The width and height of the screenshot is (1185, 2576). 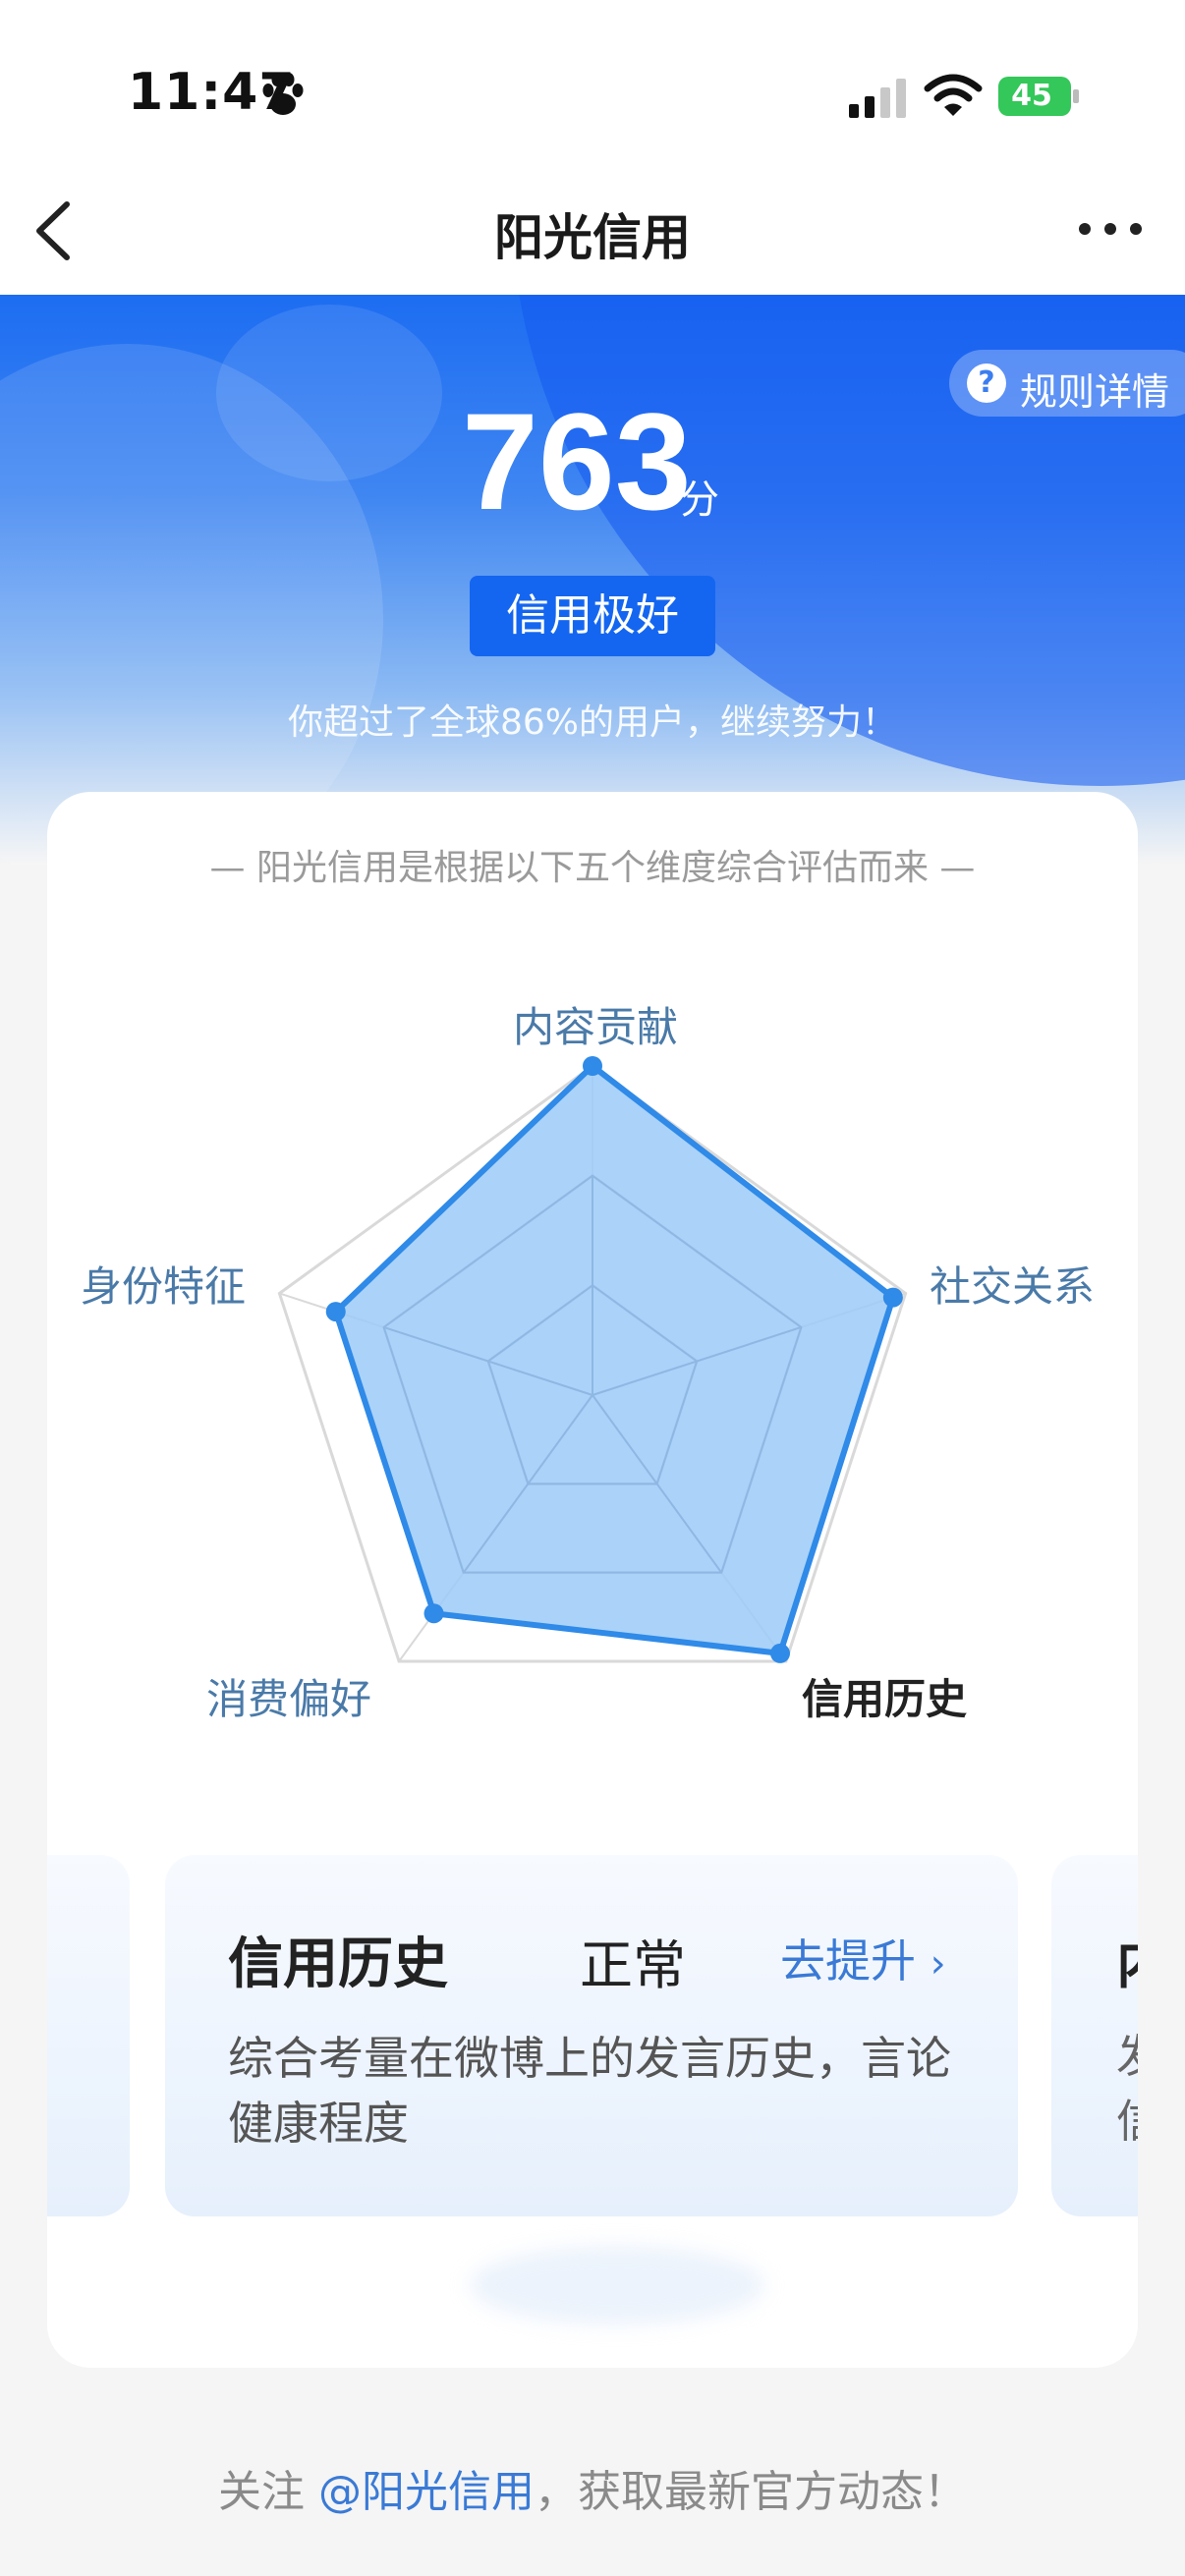 I want to click on radar-label-consumption: 消费偏好, so click(x=288, y=1696).